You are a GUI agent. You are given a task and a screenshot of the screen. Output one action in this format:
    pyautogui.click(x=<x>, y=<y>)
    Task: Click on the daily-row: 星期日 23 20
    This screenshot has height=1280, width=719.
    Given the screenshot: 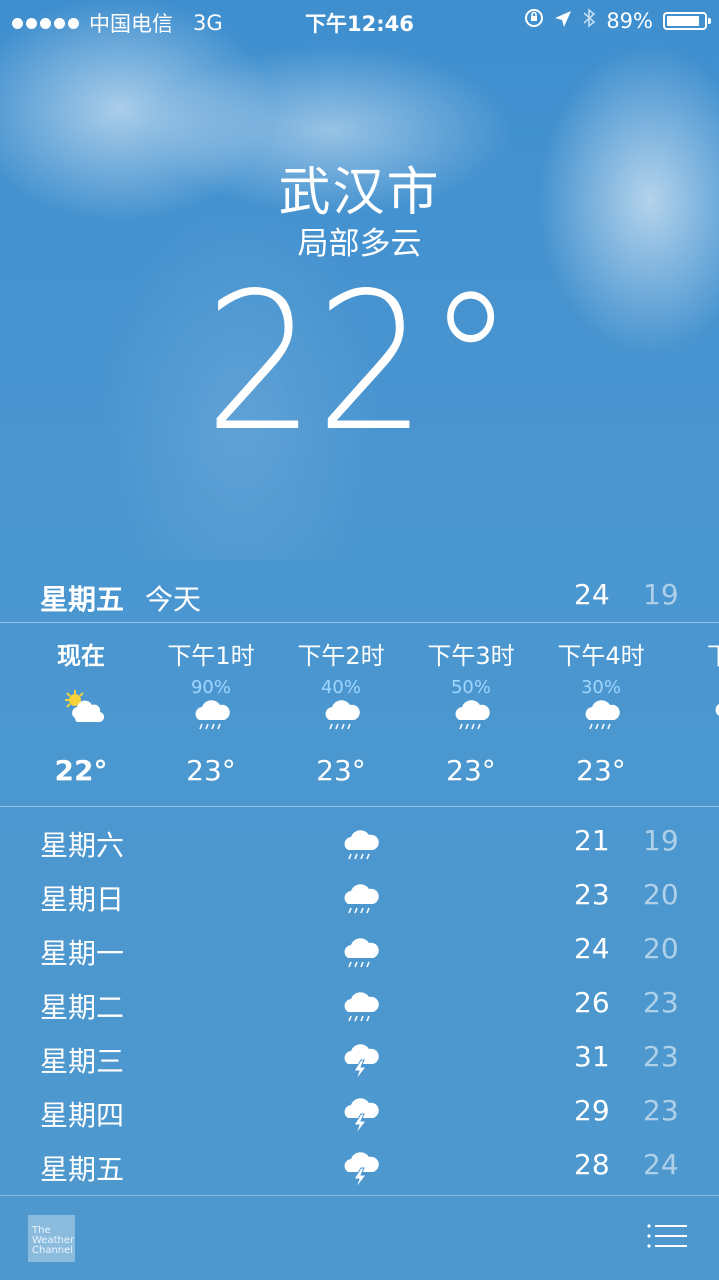 What is the action you would take?
    pyautogui.click(x=359, y=897)
    